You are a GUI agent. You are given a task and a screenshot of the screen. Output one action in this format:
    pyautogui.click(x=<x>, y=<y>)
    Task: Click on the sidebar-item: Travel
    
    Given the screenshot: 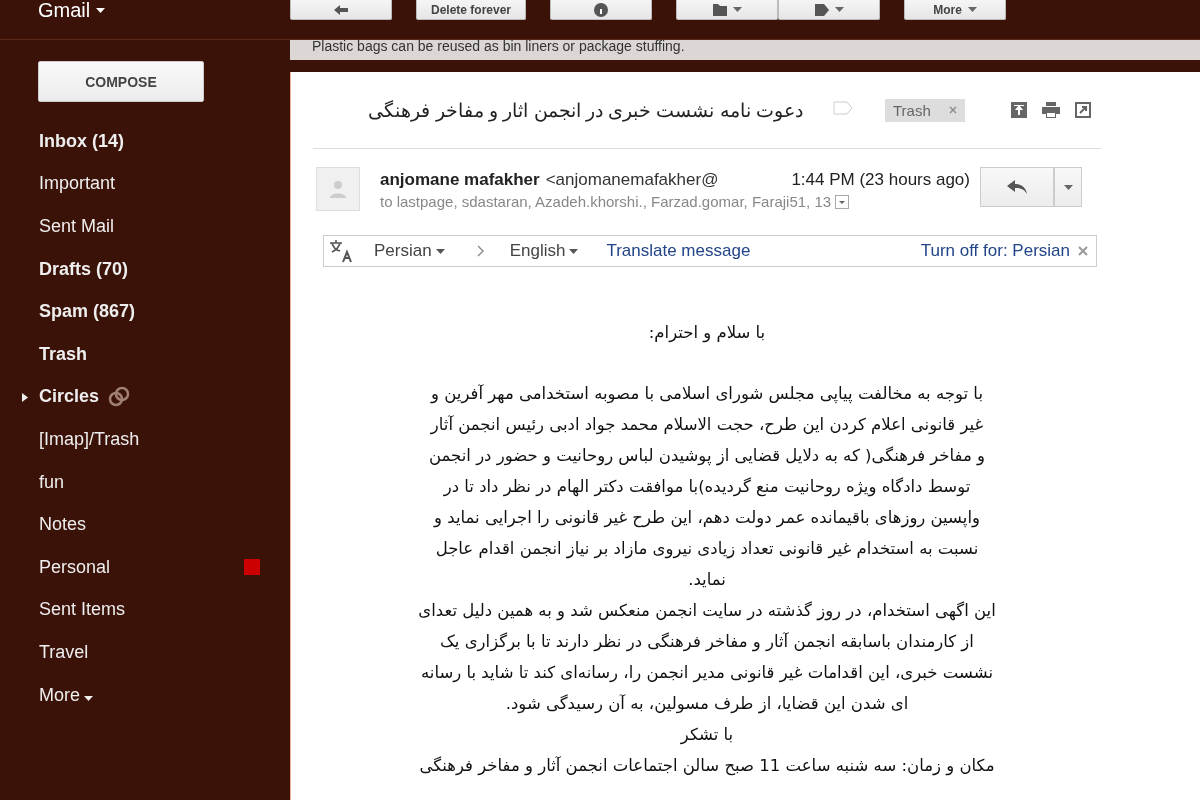 What is the action you would take?
    pyautogui.click(x=64, y=652)
    